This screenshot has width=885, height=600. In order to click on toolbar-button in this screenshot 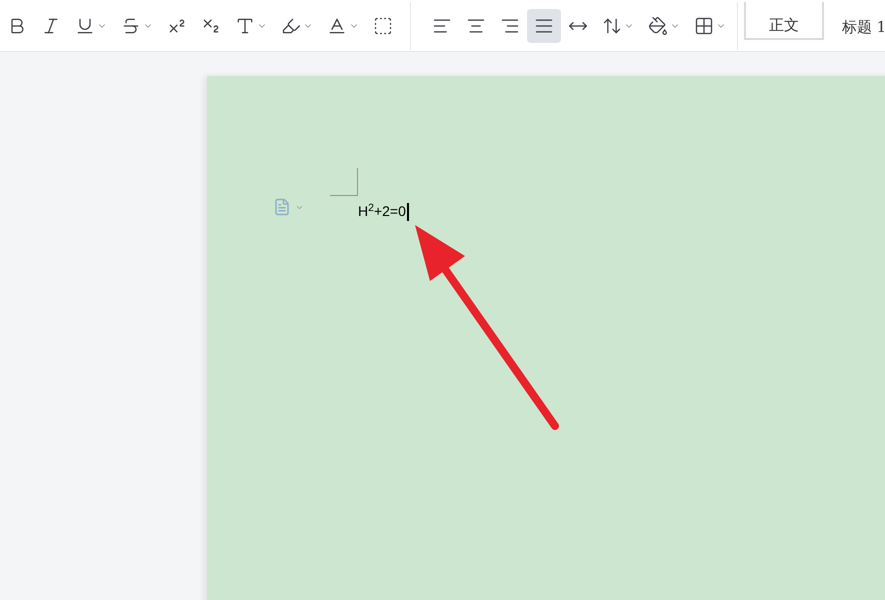, I will do `click(544, 25)`.